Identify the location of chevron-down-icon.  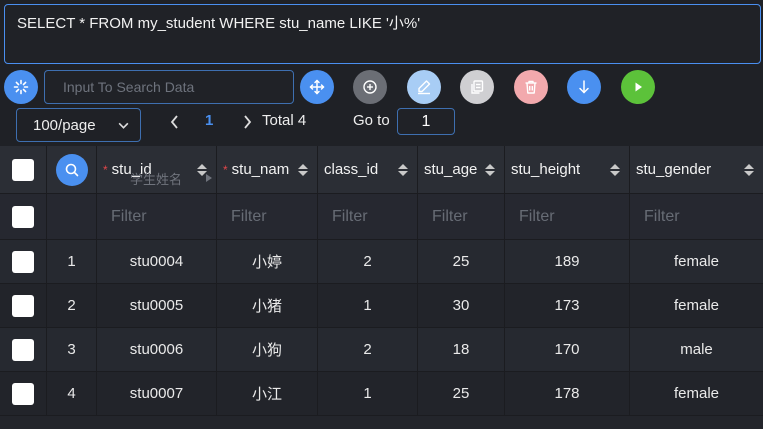
(123, 125).